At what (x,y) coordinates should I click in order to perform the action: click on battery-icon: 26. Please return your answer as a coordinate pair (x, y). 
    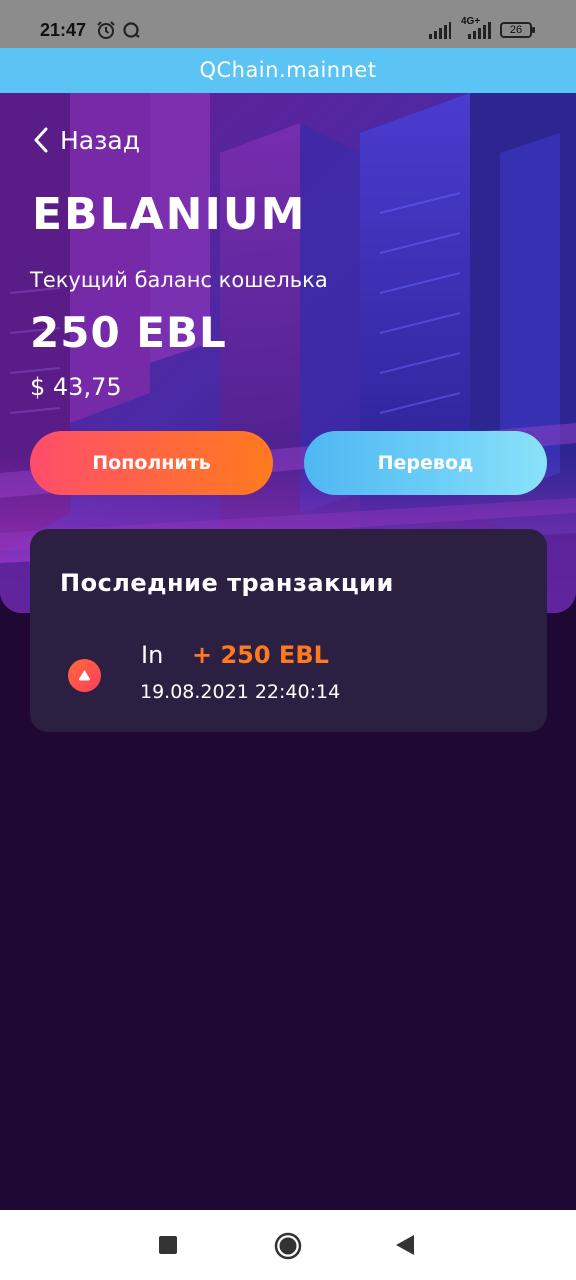
    Looking at the image, I should click on (517, 30).